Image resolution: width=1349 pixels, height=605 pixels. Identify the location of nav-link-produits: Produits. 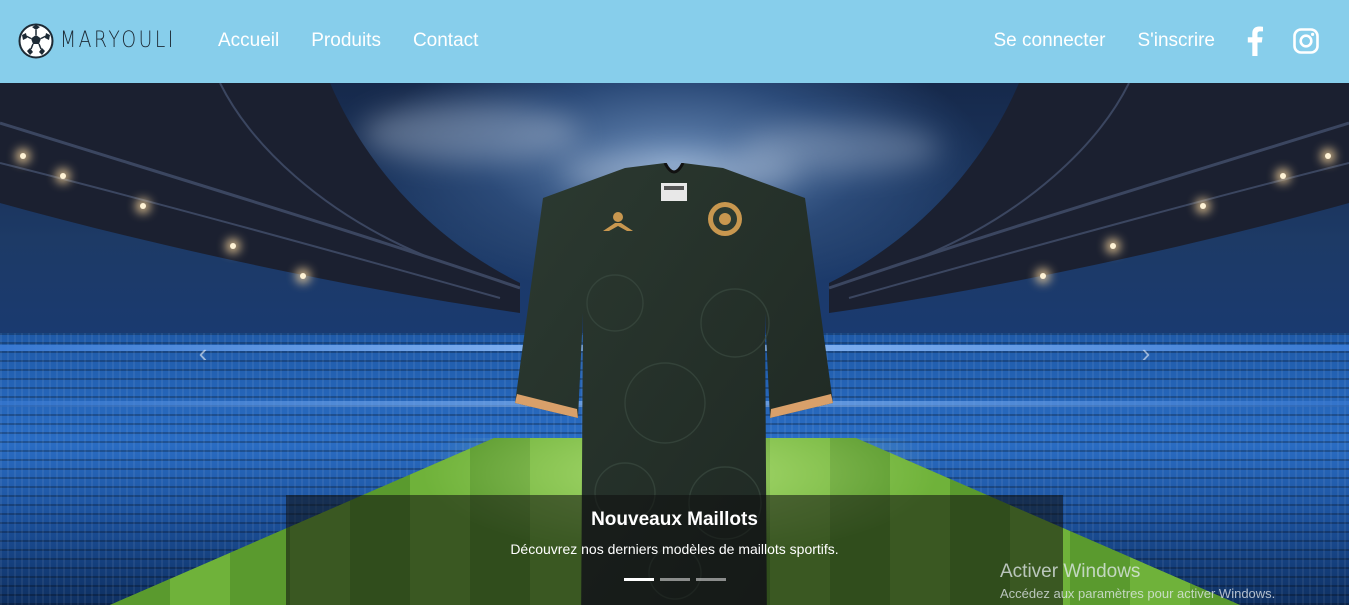
(346, 41).